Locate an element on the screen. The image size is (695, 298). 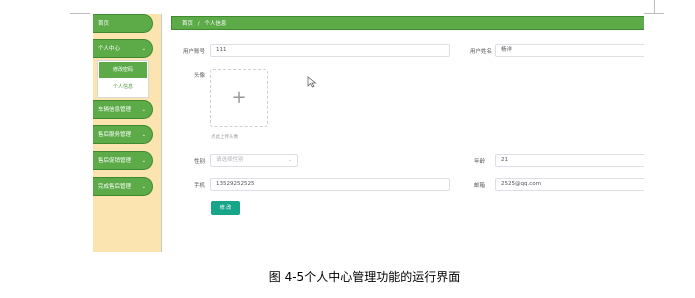
sidebar-item-after-sales-promotion: 售后促销管理 ⌄ is located at coordinates (123, 160).